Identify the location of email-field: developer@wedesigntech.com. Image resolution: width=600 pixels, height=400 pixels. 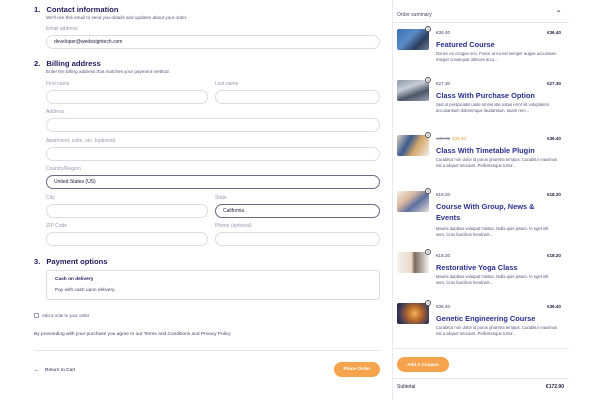
(213, 42).